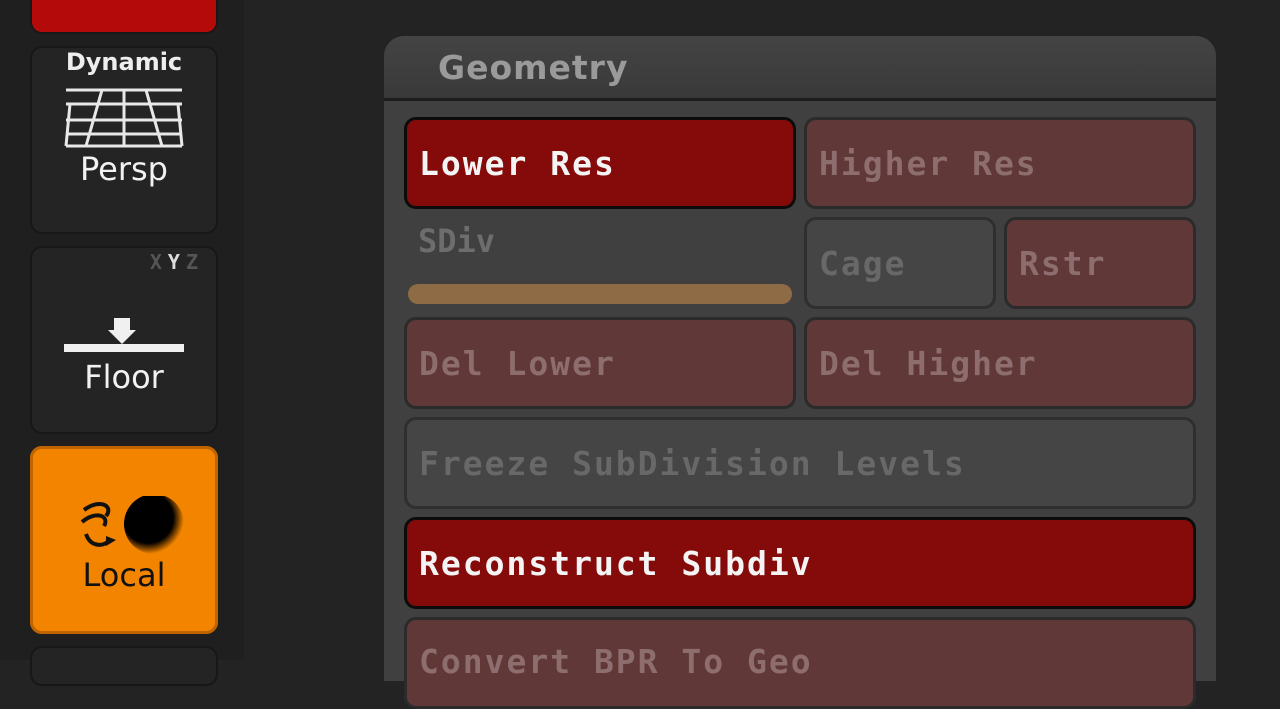 The width and height of the screenshot is (1280, 709). I want to click on floor-icon, so click(124, 335).